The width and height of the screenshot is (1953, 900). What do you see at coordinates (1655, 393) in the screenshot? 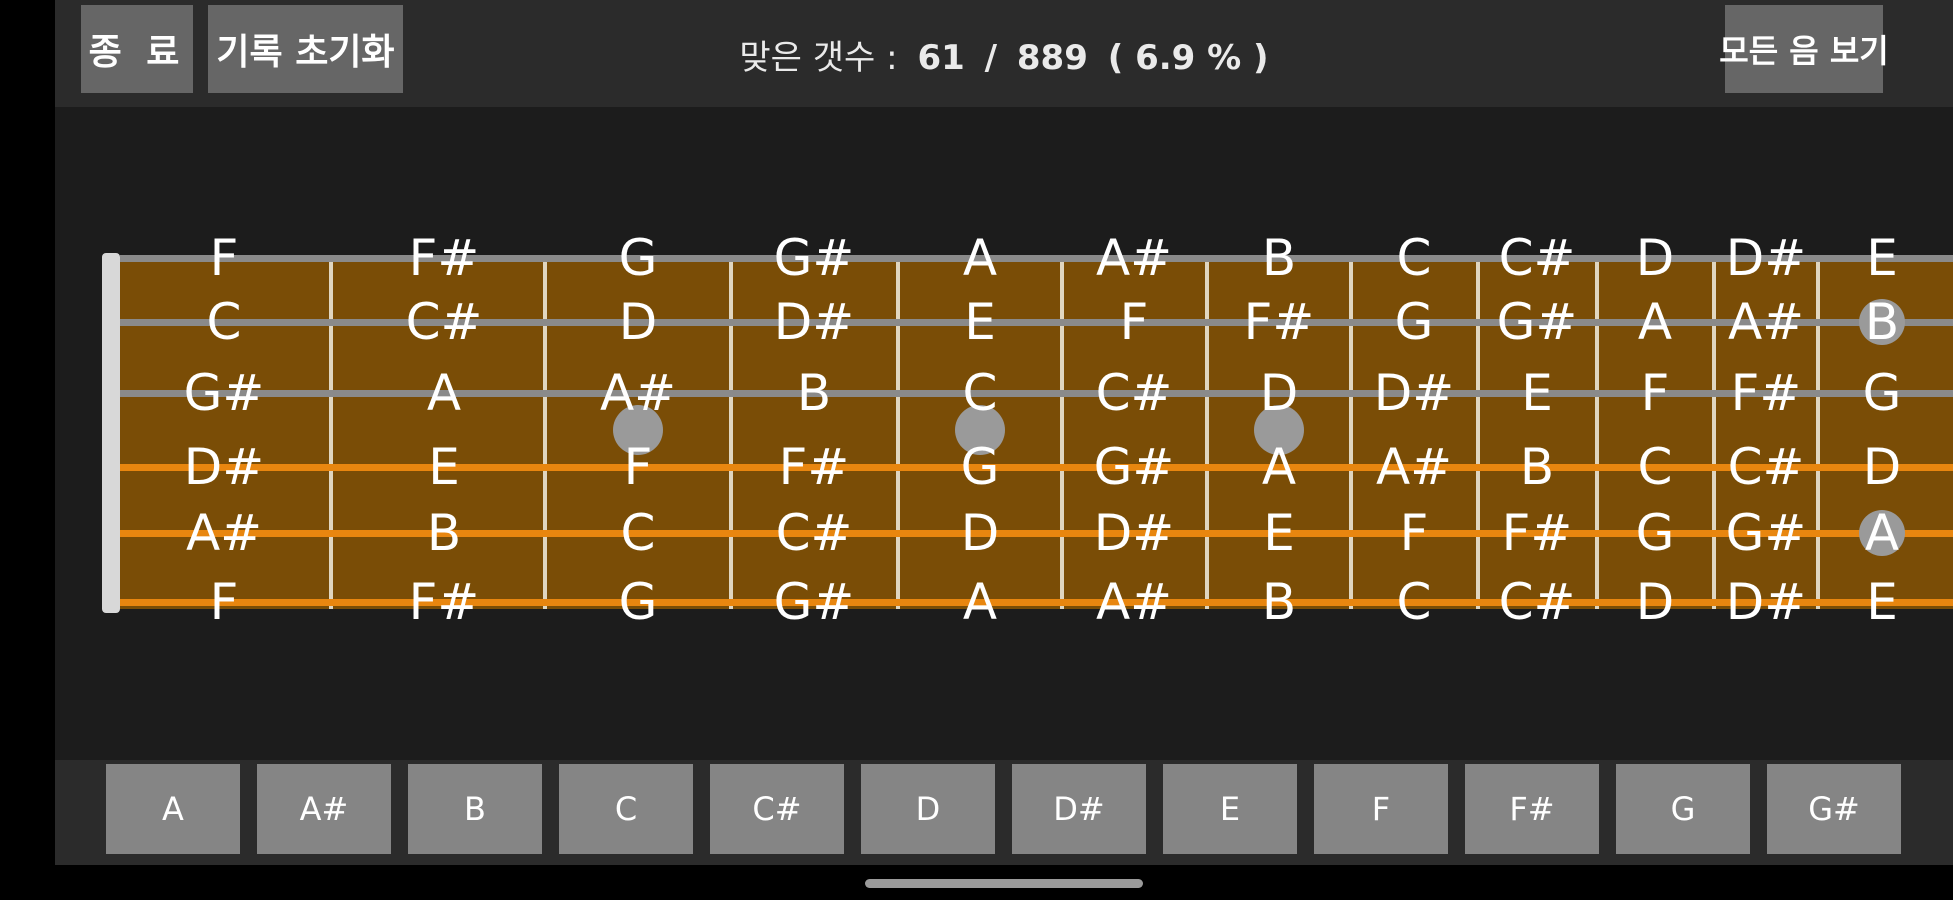
I see `note-label-s3-f10: F` at bounding box center [1655, 393].